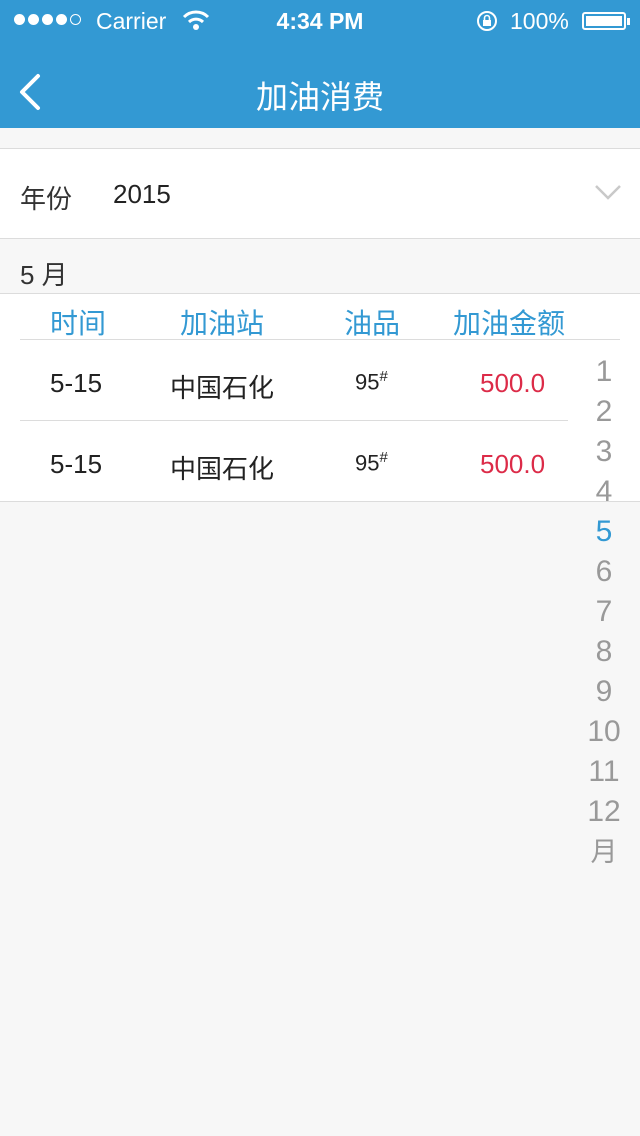  I want to click on year-selector: 年份 2015, so click(320, 193).